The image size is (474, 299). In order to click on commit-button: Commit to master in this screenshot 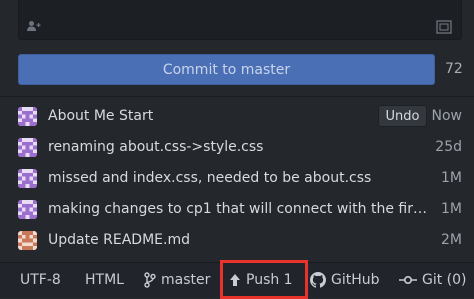, I will do `click(226, 69)`.